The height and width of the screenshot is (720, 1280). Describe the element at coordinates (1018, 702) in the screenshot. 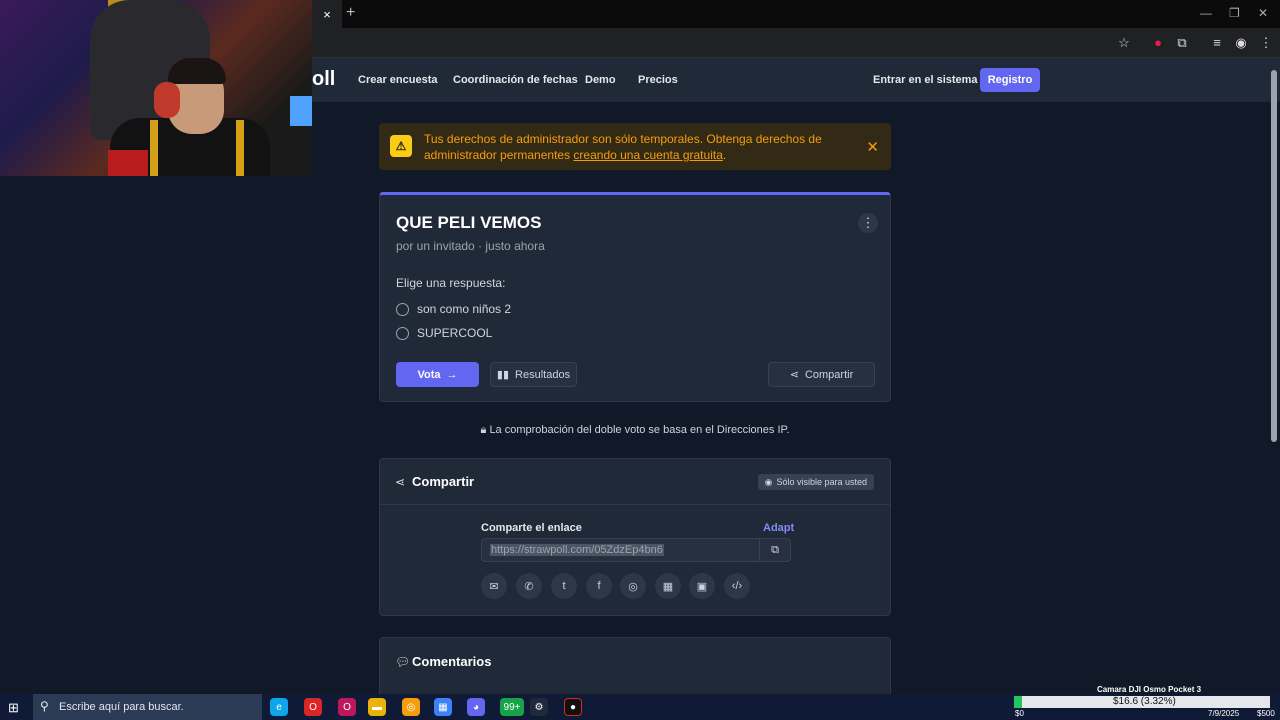

I see `donation-goal-fill` at that location.